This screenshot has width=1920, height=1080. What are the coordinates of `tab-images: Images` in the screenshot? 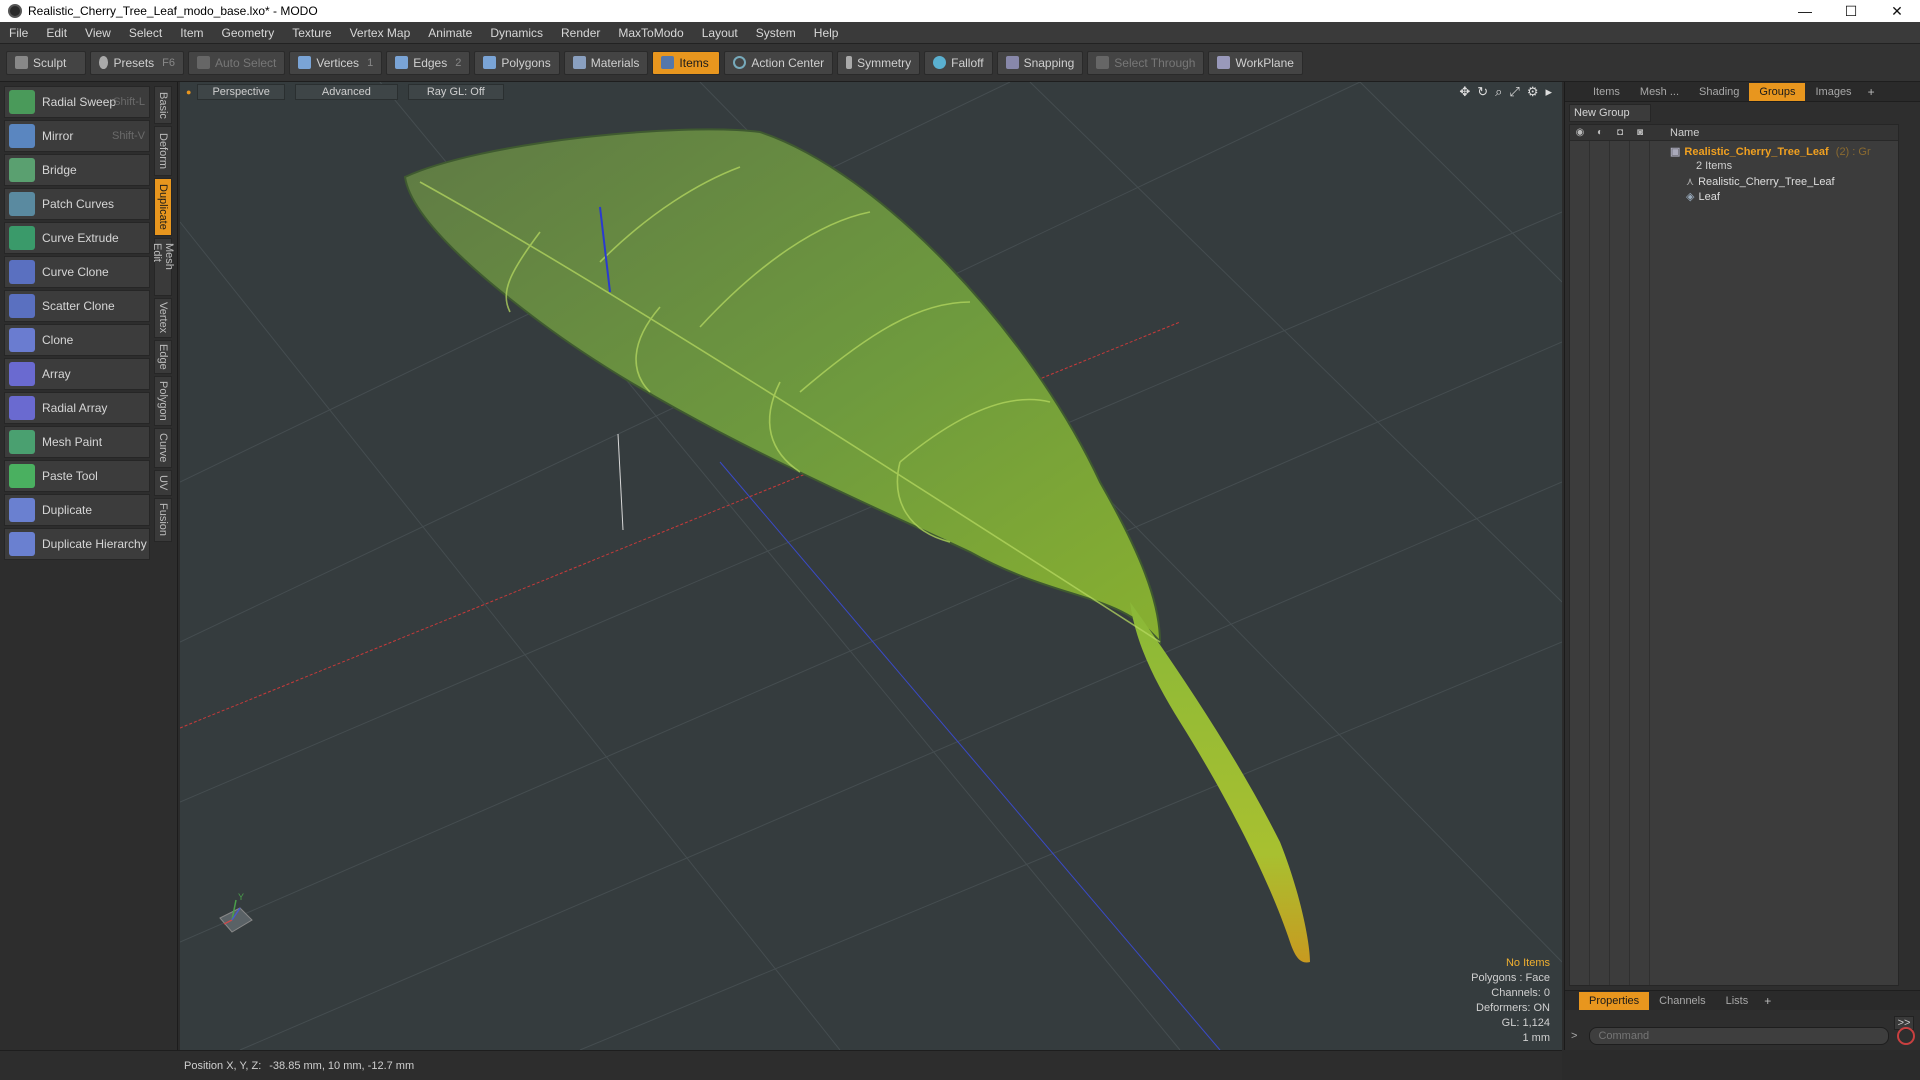 It's located at (1833, 92).